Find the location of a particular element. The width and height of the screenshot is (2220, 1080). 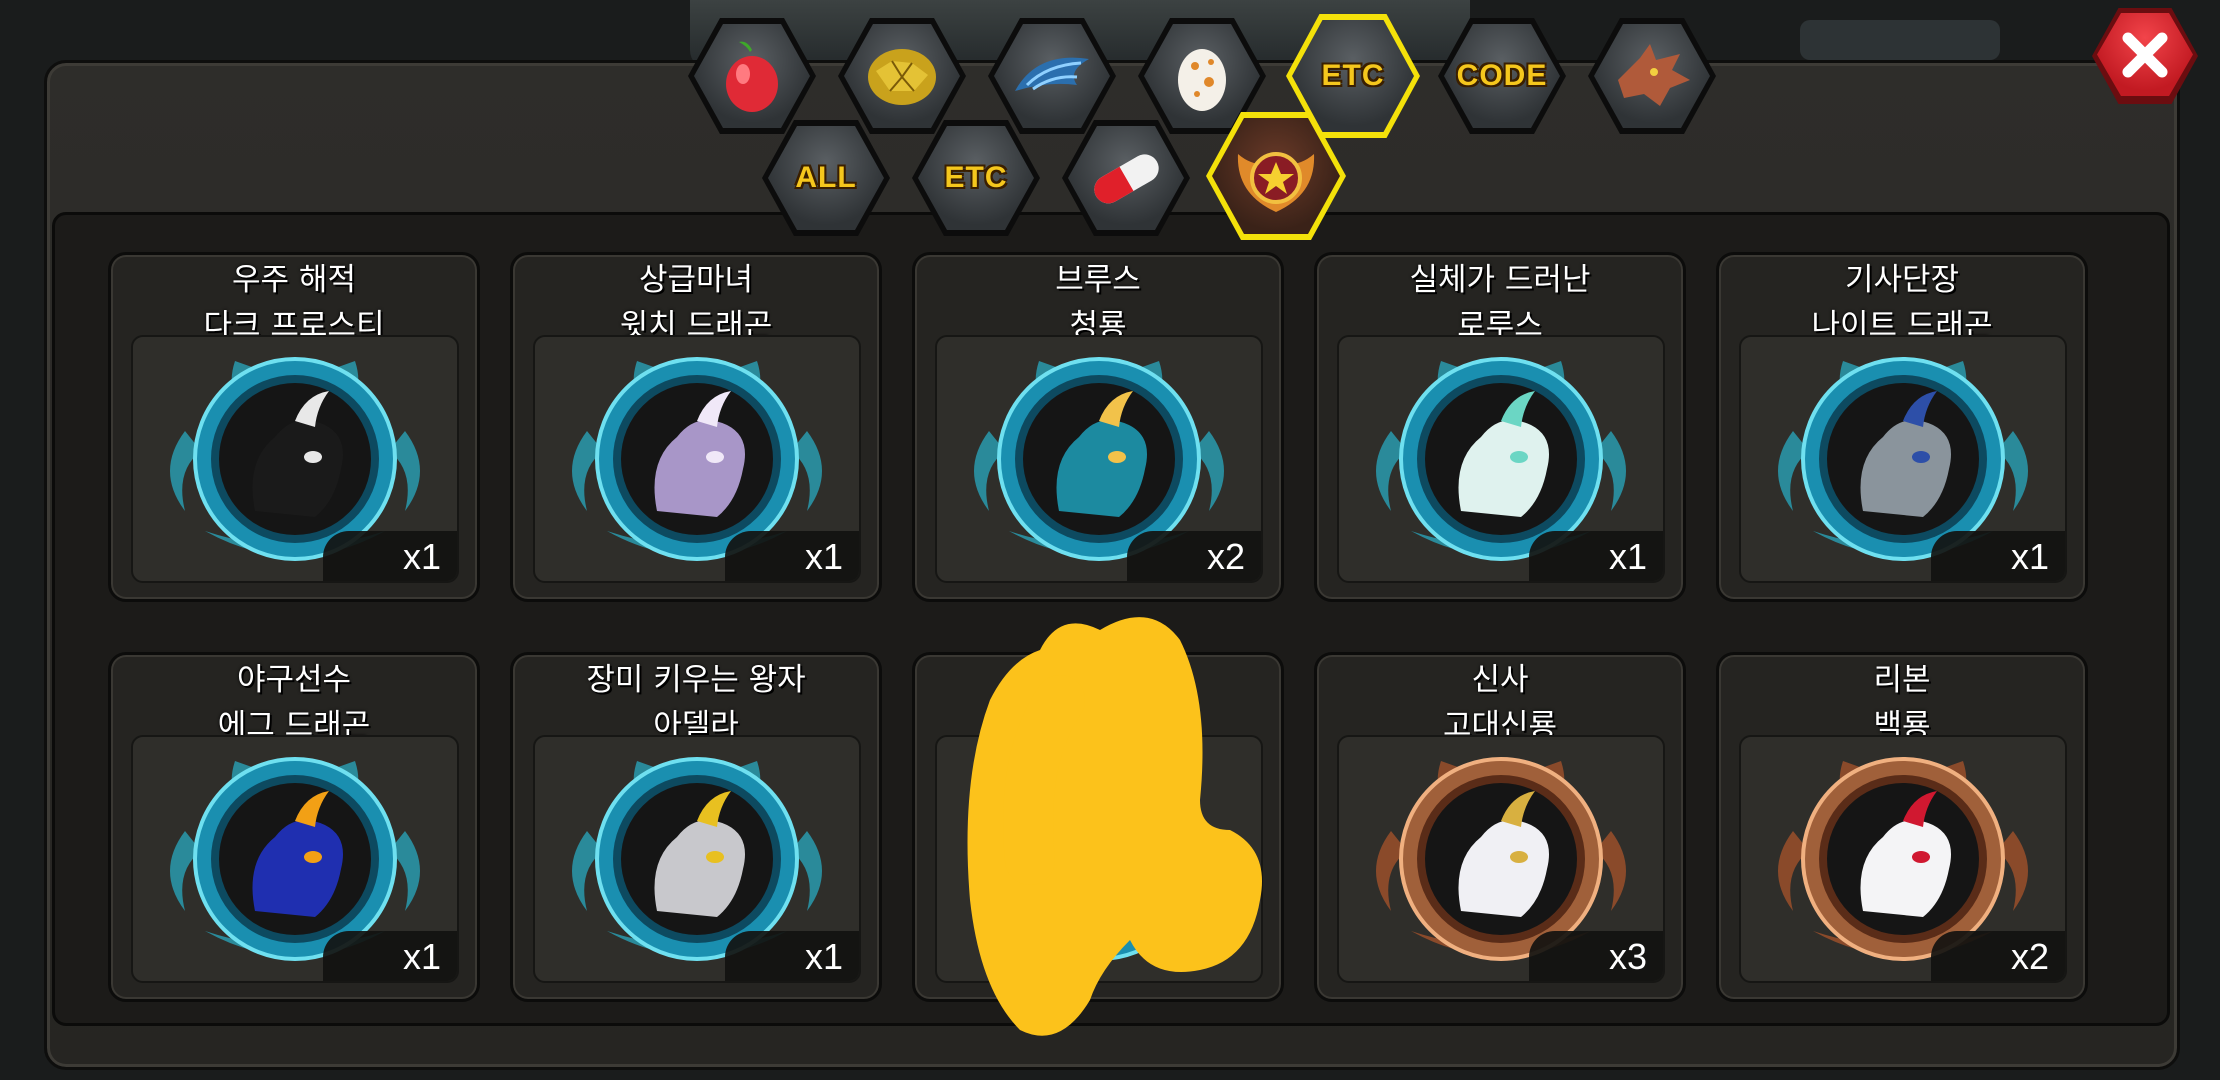

tab-etc-top-label: ETC is located at coordinates (1353, 75).